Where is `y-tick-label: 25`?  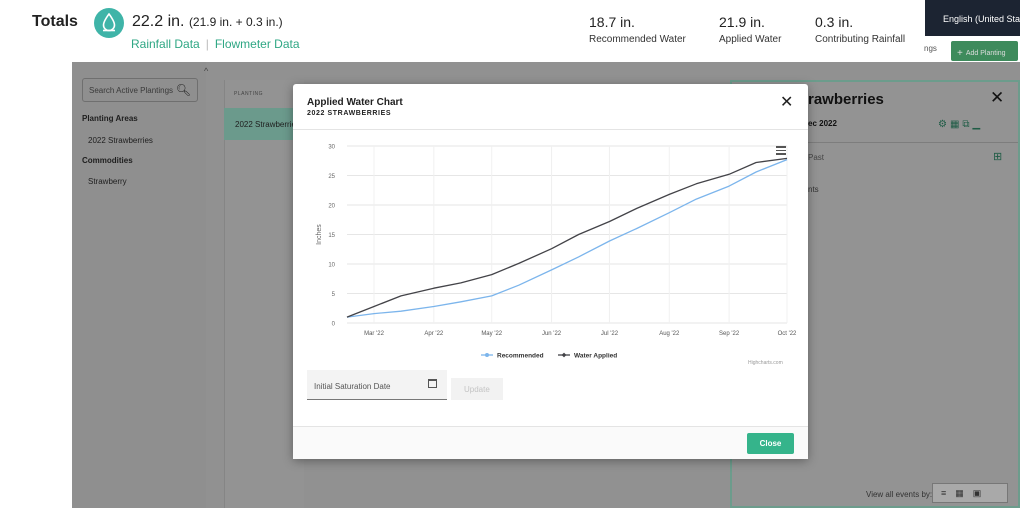 y-tick-label: 25 is located at coordinates (331, 177).